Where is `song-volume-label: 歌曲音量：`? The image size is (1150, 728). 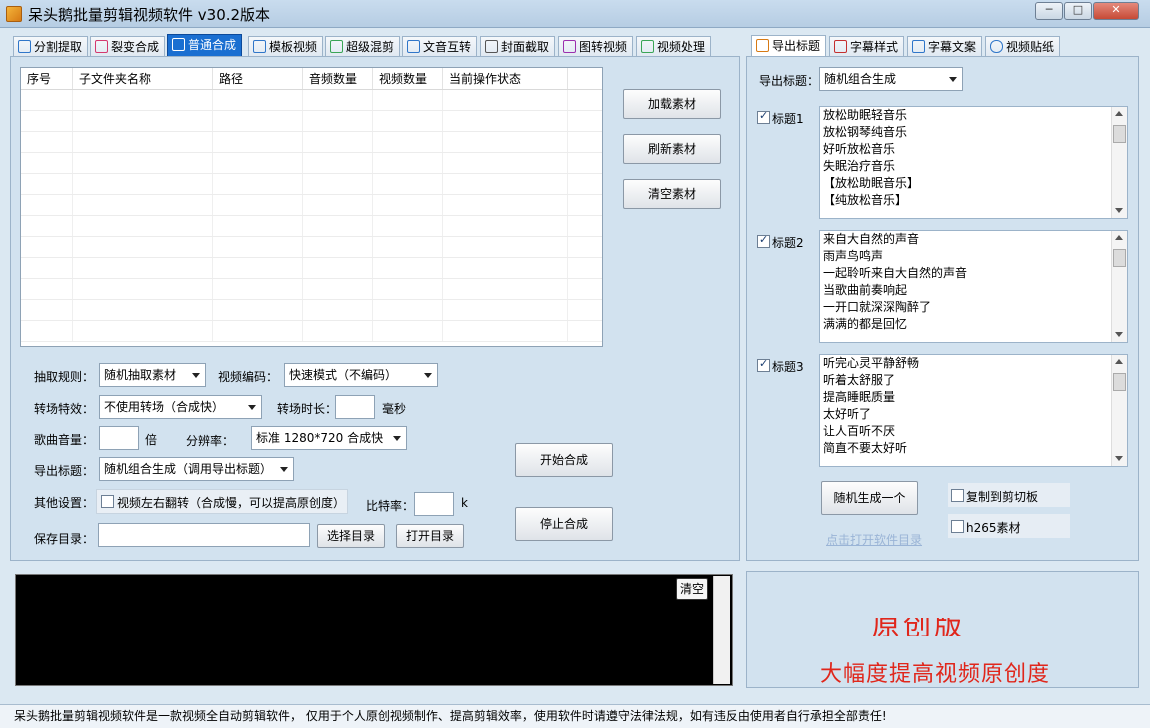 song-volume-label: 歌曲音量： is located at coordinates (64, 440).